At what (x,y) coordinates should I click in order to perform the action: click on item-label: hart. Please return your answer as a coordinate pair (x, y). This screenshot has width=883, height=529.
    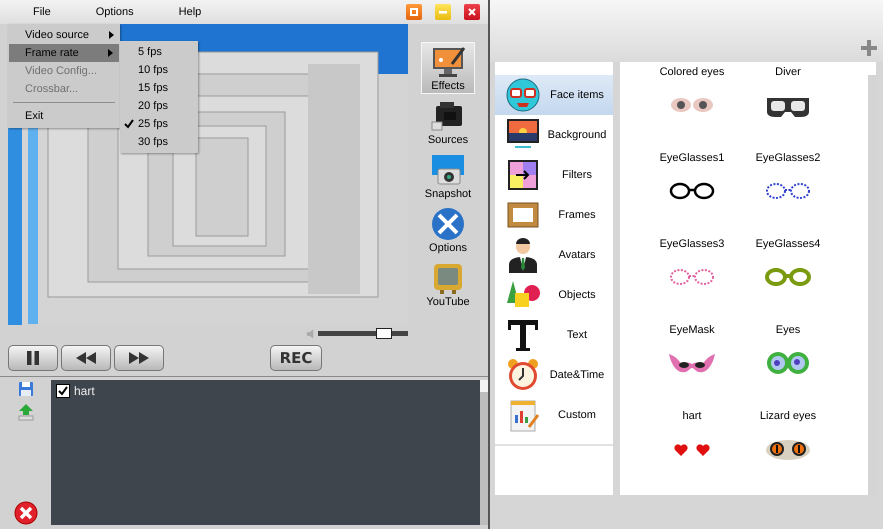
    Looking at the image, I should click on (692, 417).